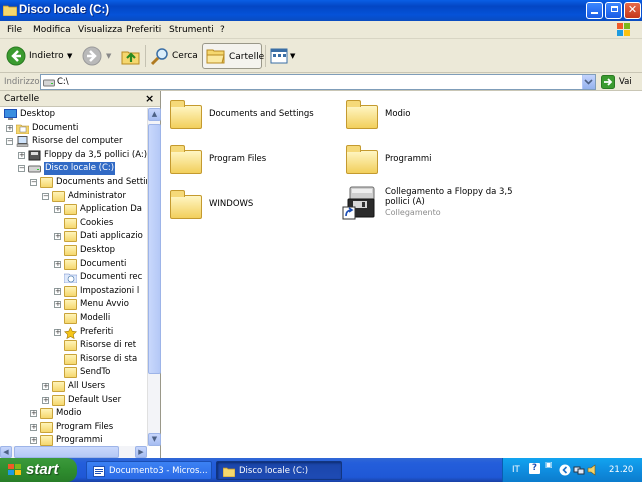 This screenshot has height=482, width=642. I want to click on folder-item: Program Files, so click(247, 160).